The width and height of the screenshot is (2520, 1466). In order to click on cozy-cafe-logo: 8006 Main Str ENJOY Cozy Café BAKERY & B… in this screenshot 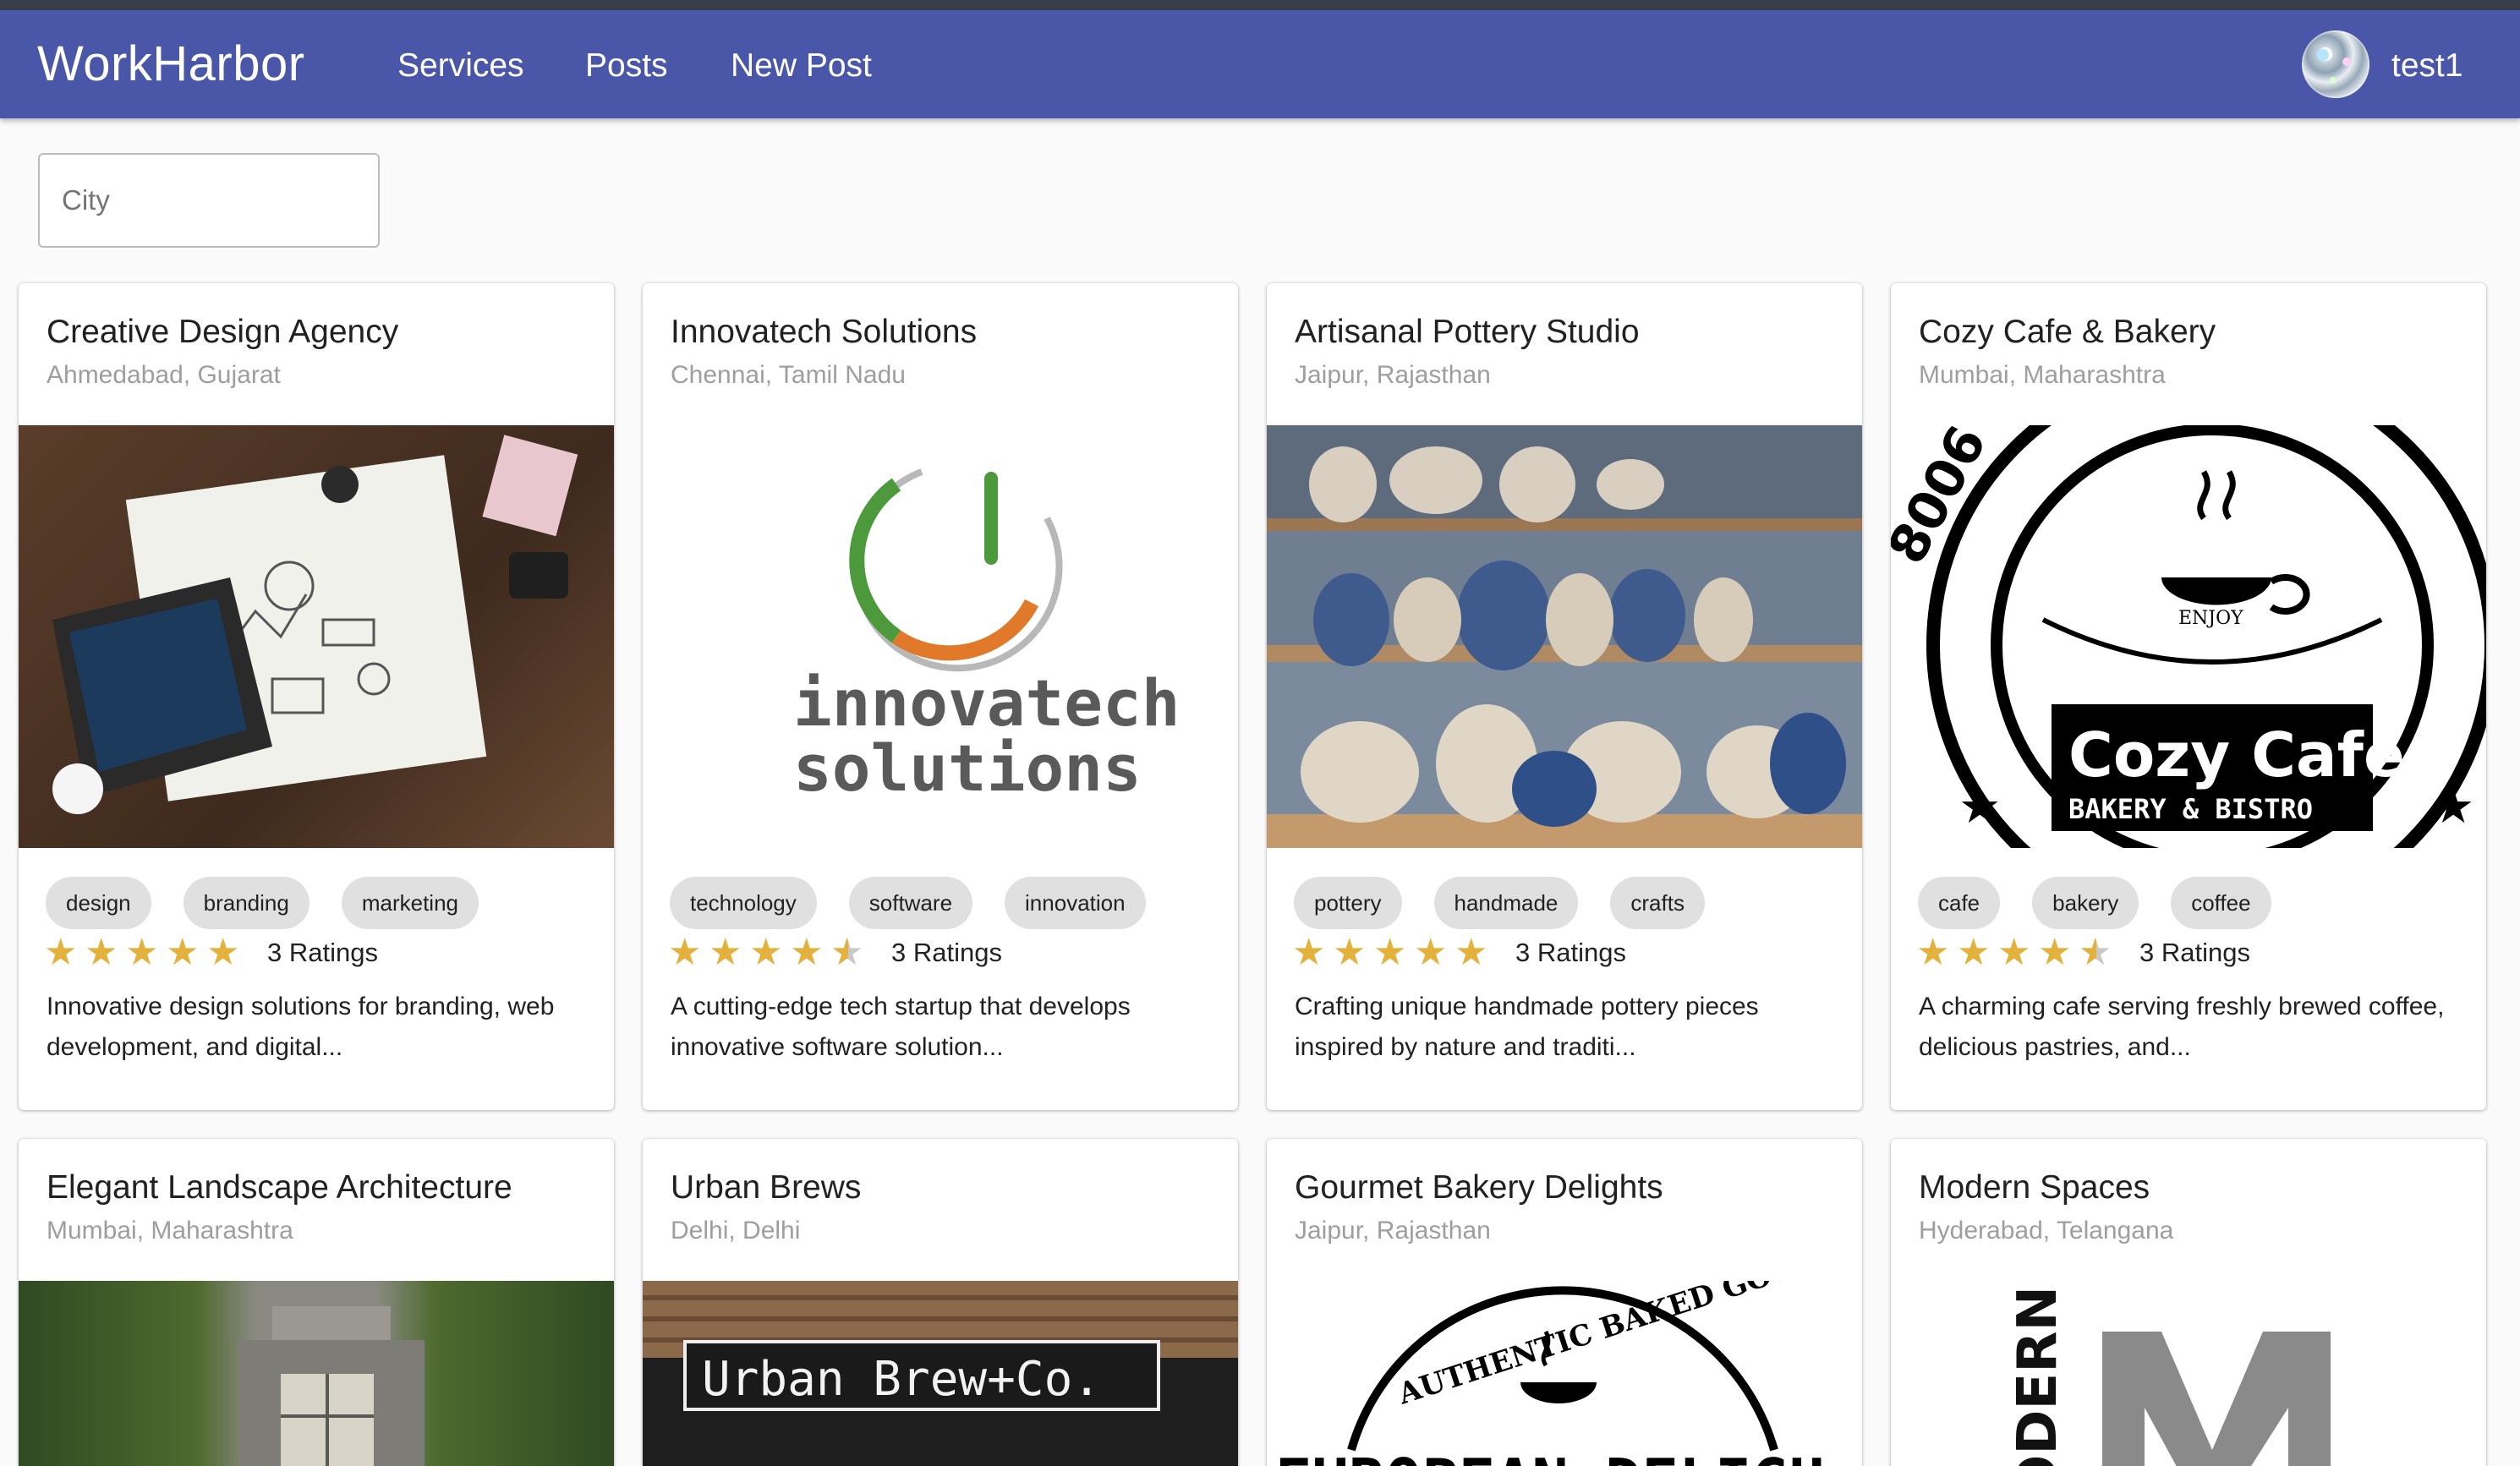, I will do `click(2188, 636)`.